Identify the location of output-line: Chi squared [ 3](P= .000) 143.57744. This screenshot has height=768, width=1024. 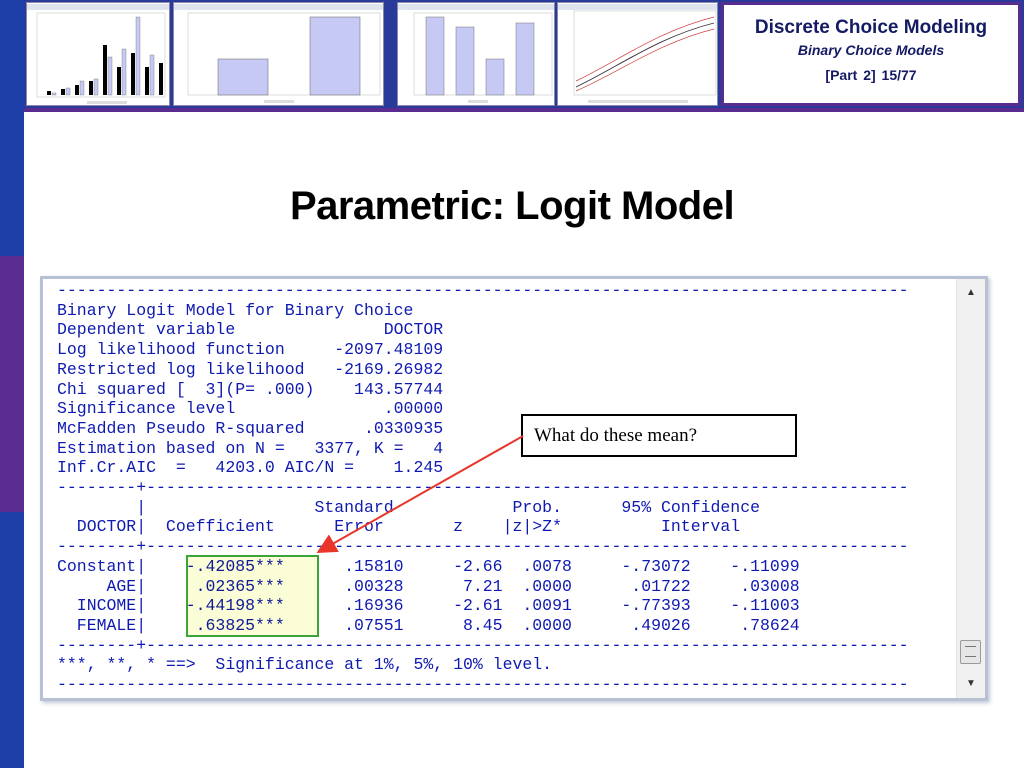
(250, 389).